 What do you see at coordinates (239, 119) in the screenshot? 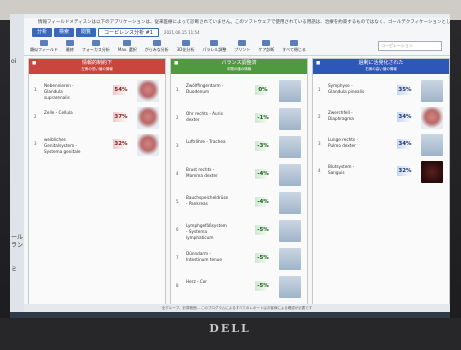
I see `list-item: 2 Ohr rechts - Auris dexter -1%` at bounding box center [239, 119].